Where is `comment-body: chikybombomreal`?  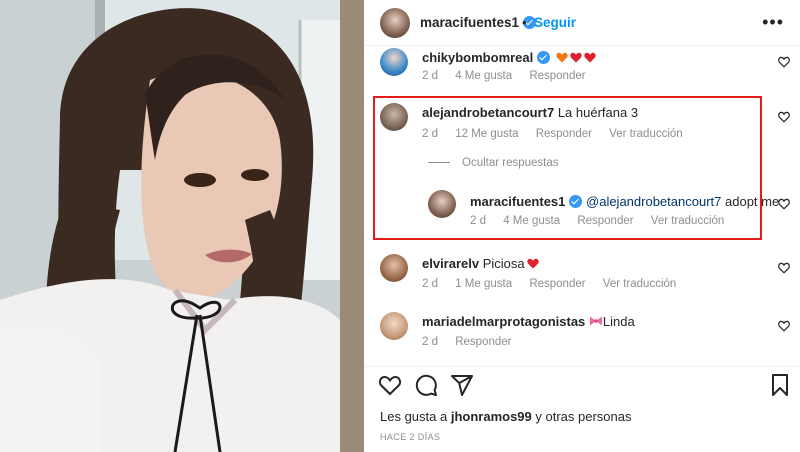
comment-body: chikybombomreal is located at coordinates (509, 57).